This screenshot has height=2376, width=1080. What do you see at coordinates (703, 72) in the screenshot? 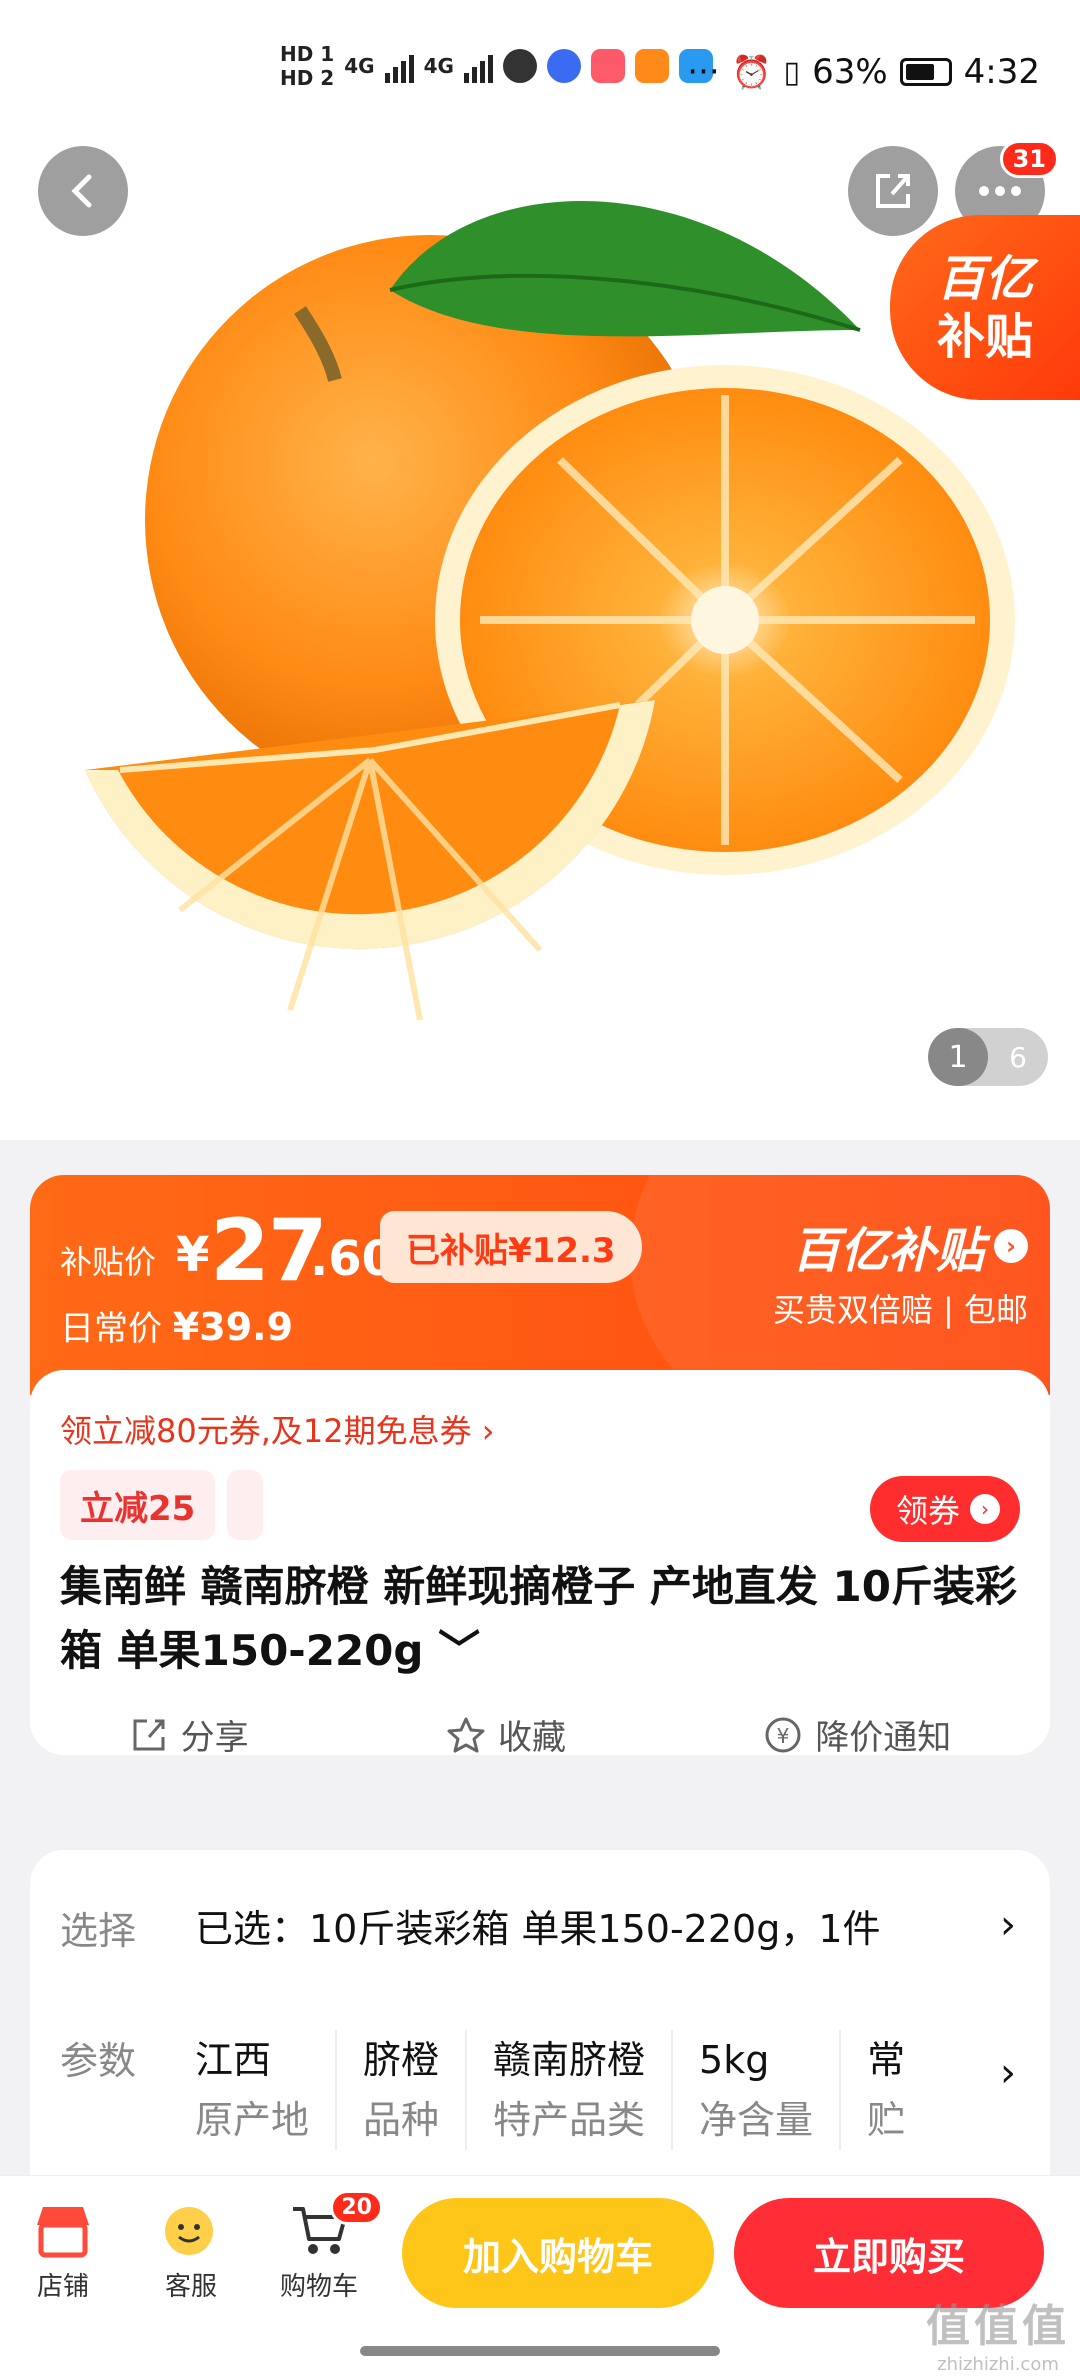
I see `more-dots: ···` at bounding box center [703, 72].